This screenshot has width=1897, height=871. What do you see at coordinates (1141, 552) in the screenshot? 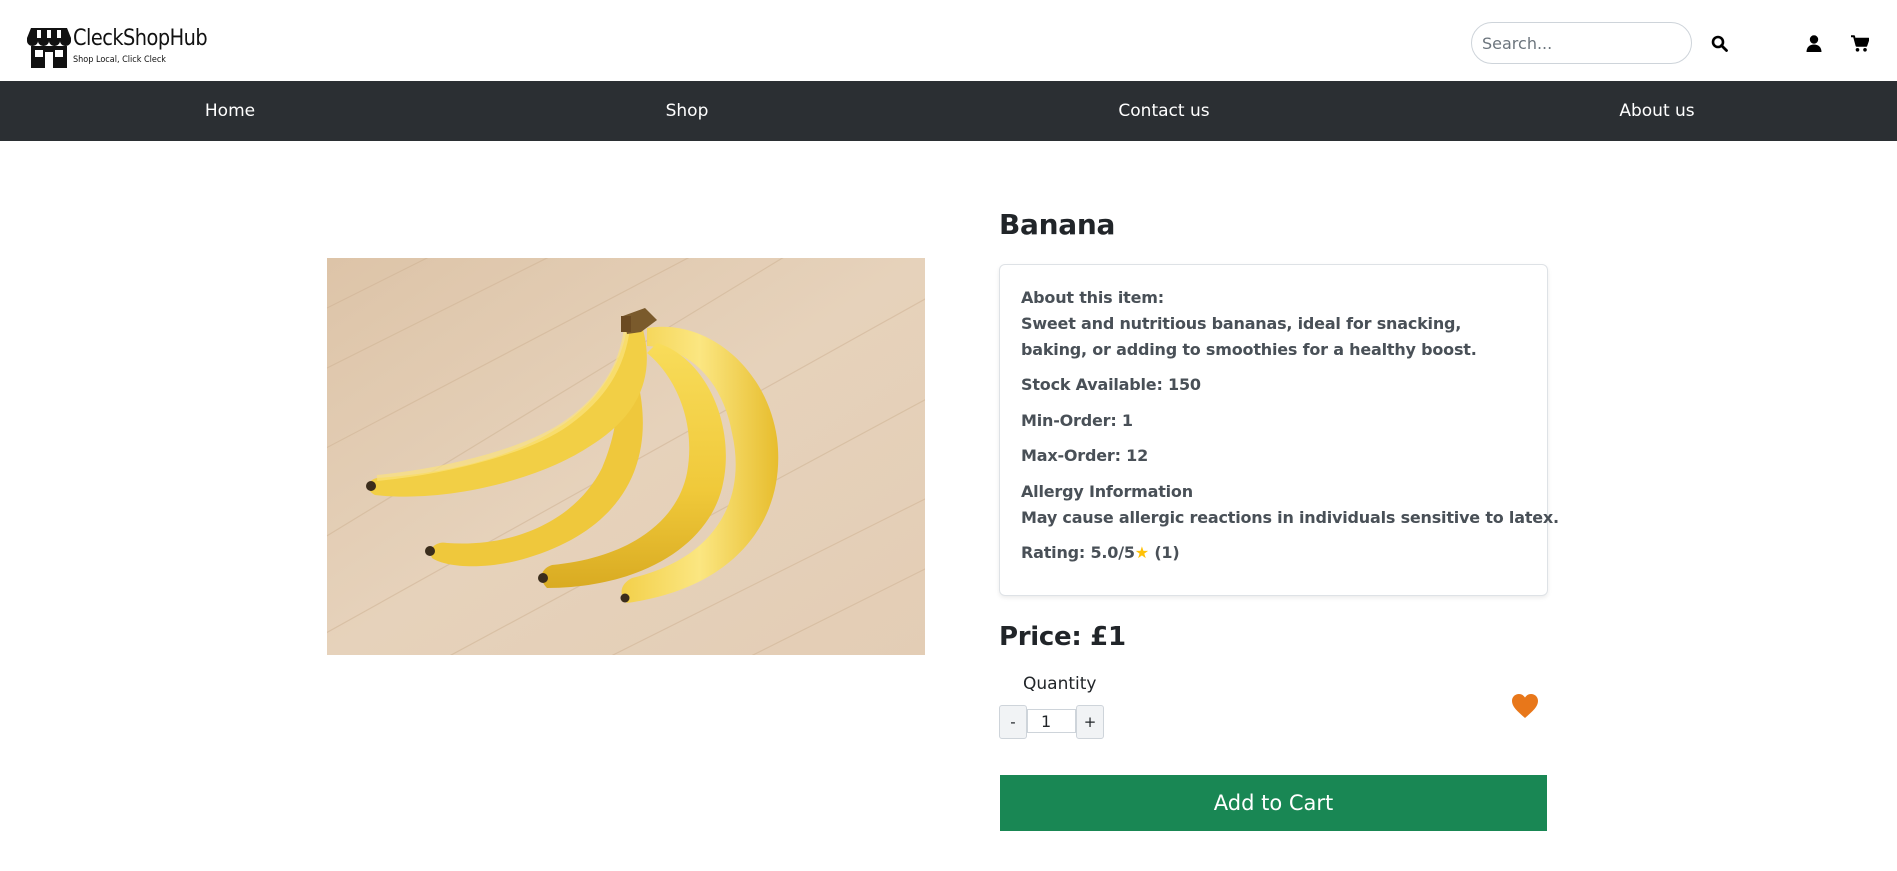
I see `star-icon: ★` at bounding box center [1141, 552].